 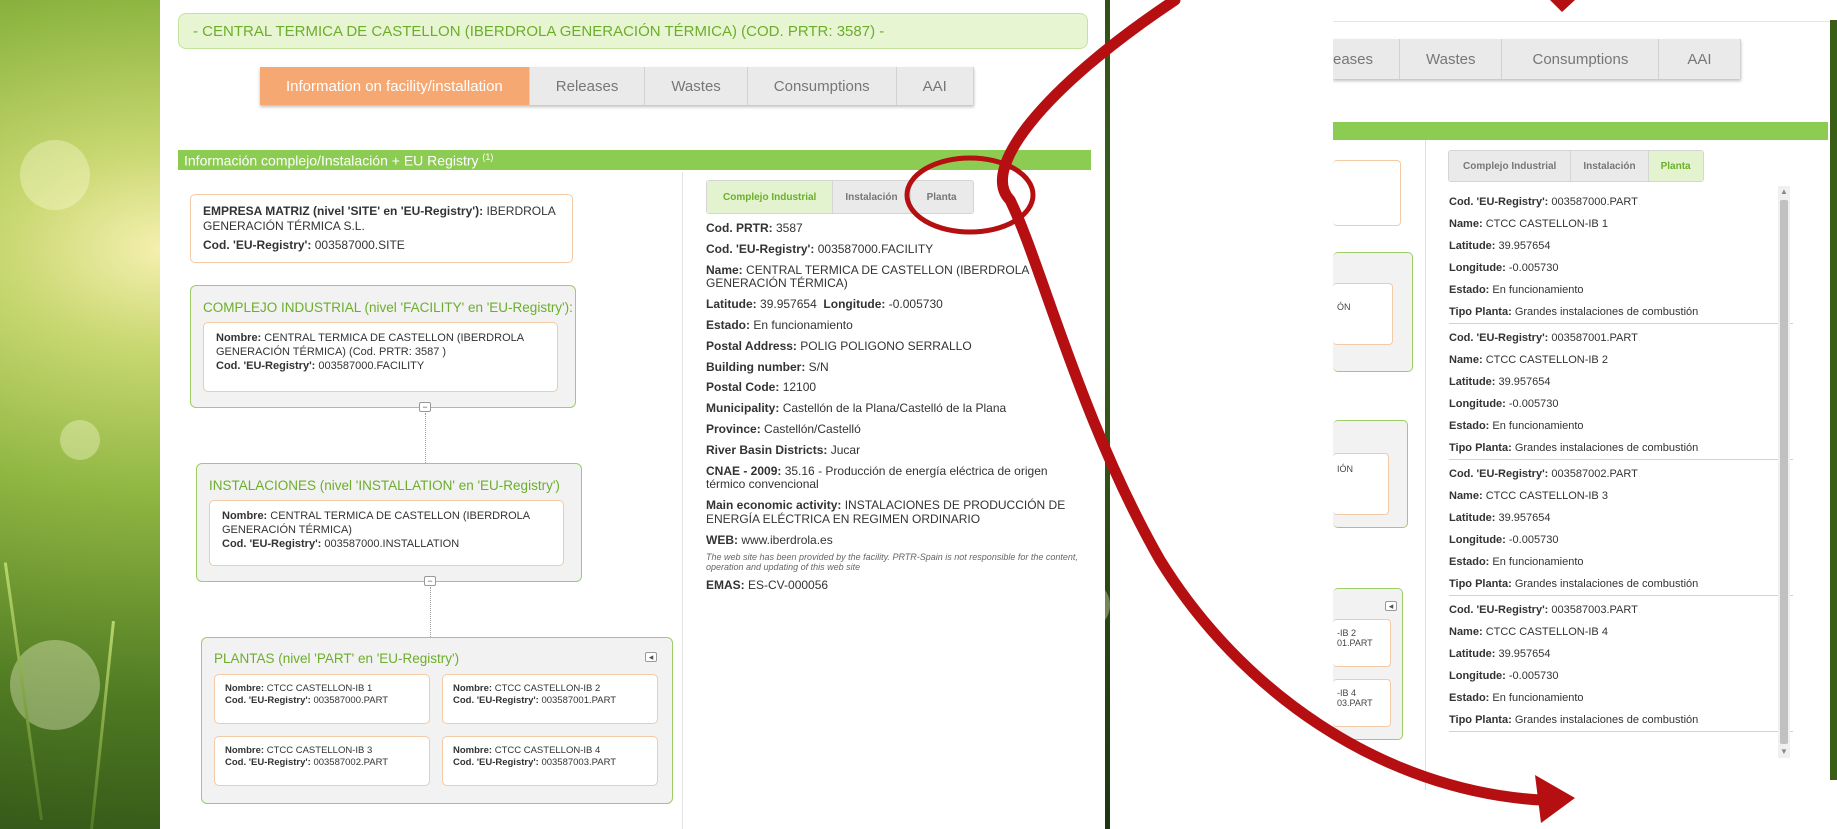 I want to click on plant-code: 003587003.PART, so click(x=579, y=762).